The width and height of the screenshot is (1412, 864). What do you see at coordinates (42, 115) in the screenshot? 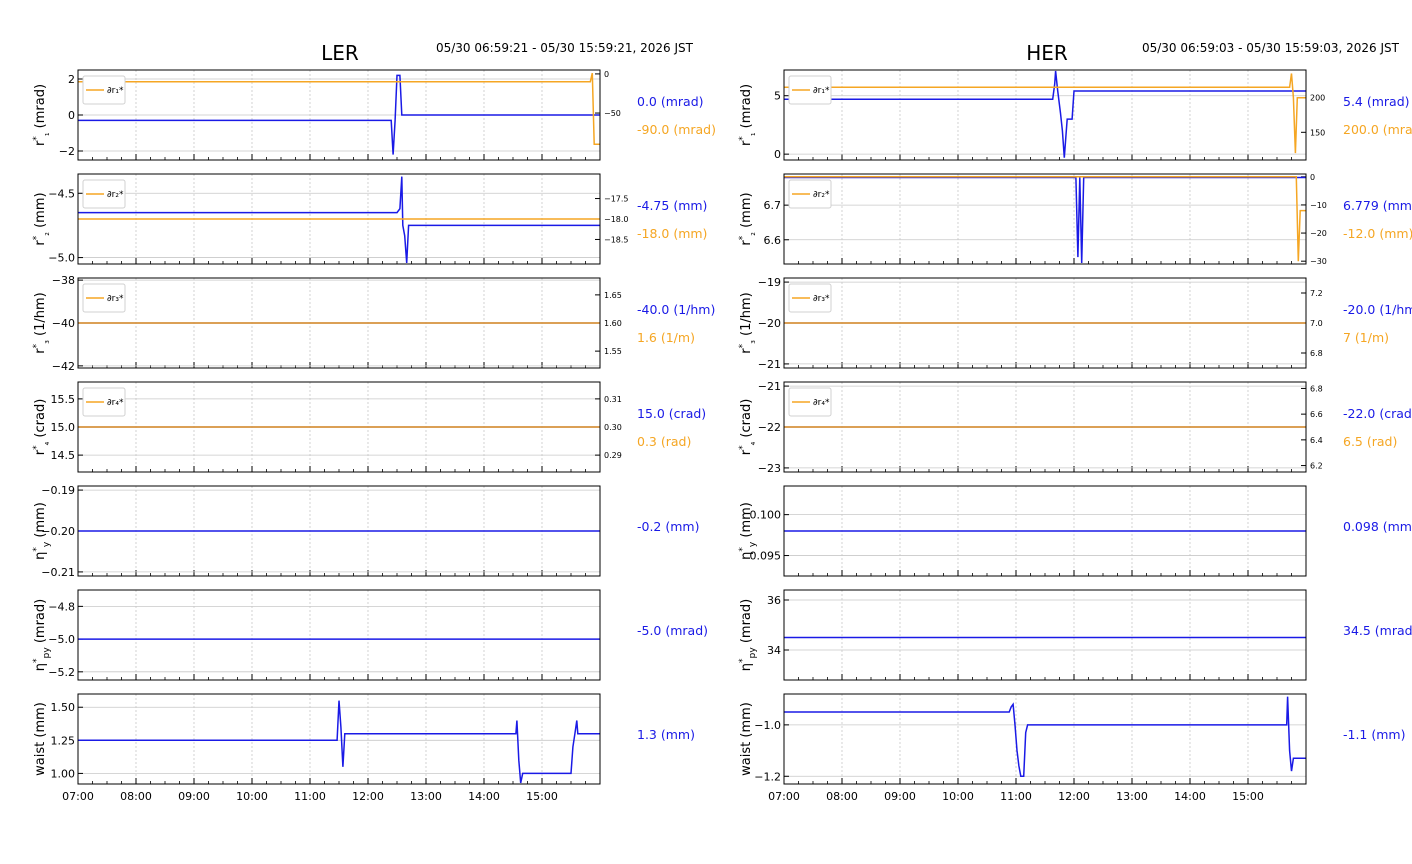
I see `y-axis-label: r*₁ (mrad)` at bounding box center [42, 115].